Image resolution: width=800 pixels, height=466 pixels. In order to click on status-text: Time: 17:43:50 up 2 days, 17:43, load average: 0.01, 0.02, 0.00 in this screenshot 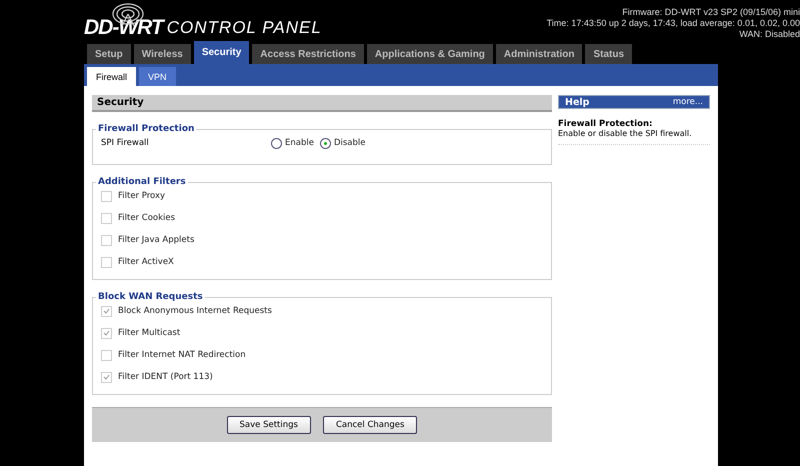, I will do `click(673, 23)`.